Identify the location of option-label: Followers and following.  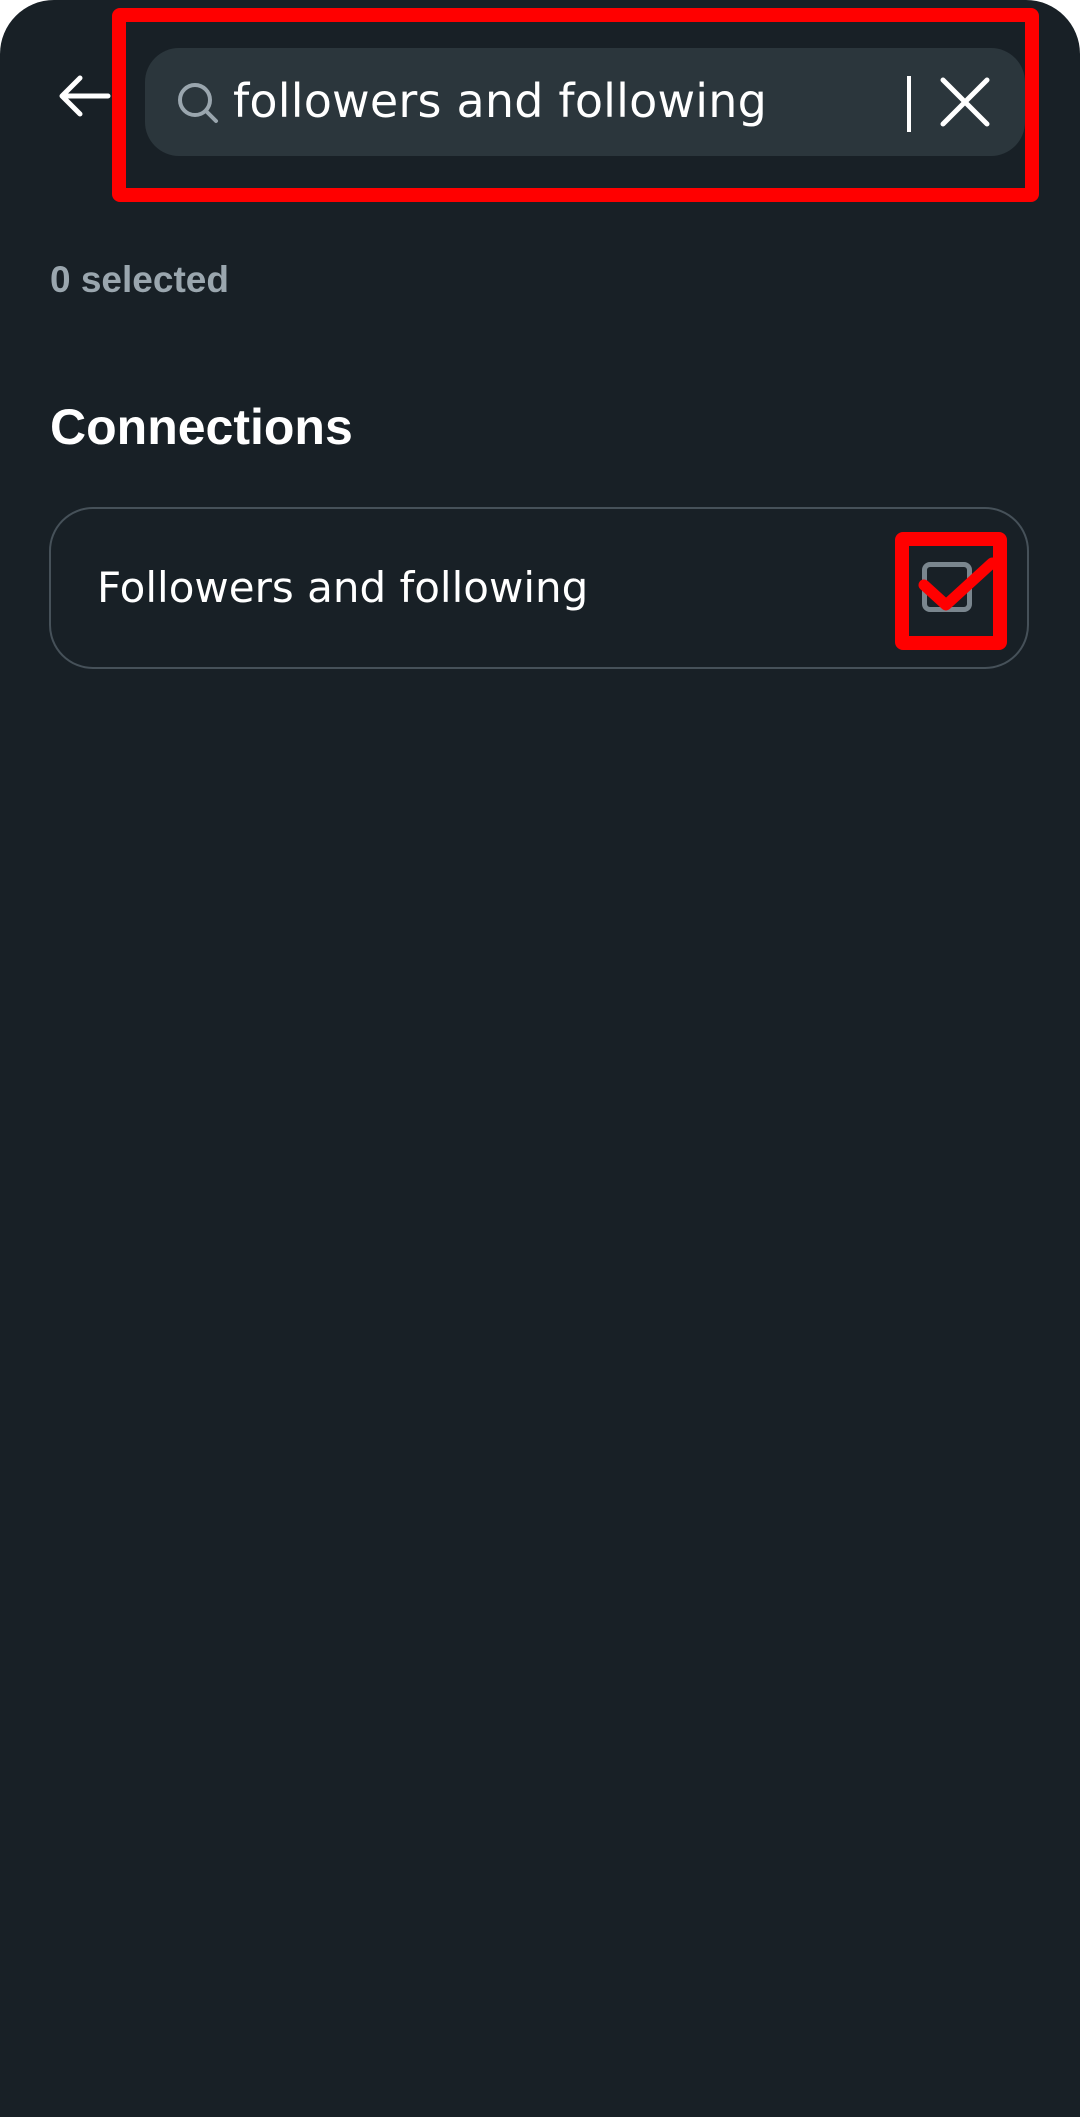
(343, 587).